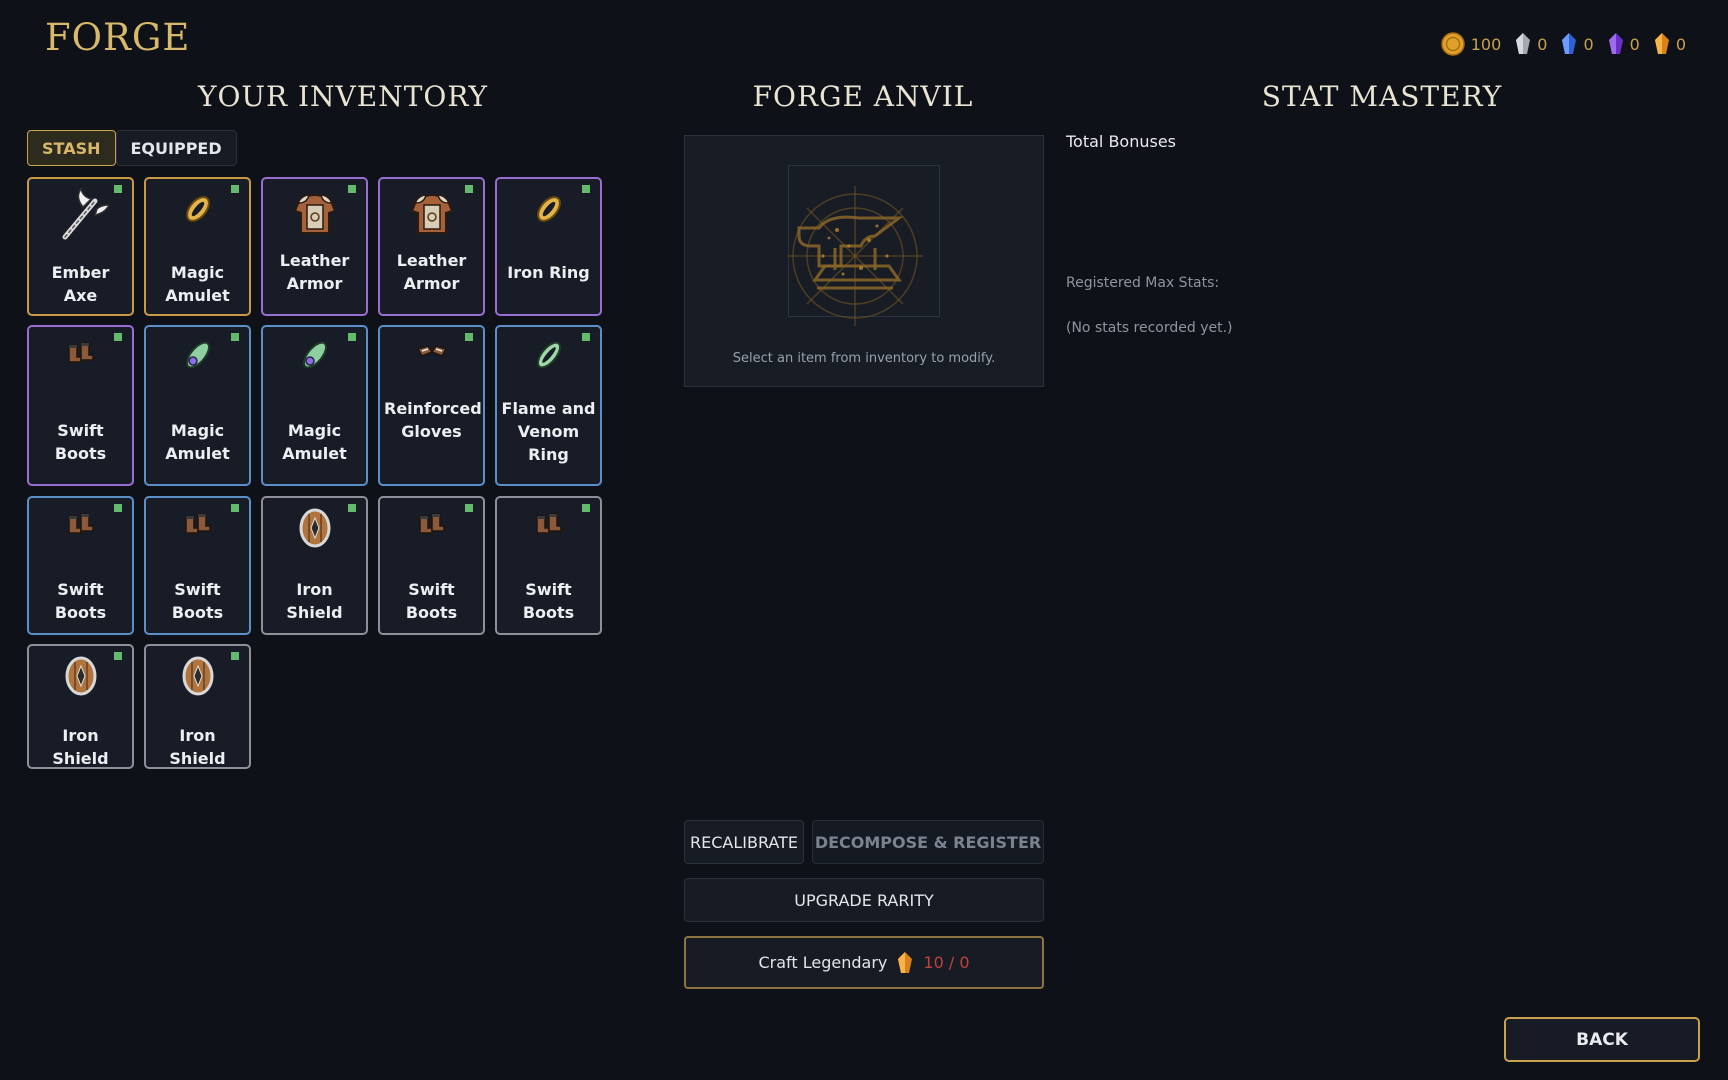 The width and height of the screenshot is (1728, 1080). What do you see at coordinates (548, 272) in the screenshot?
I see `inventory-item-name: Iron Ring` at bounding box center [548, 272].